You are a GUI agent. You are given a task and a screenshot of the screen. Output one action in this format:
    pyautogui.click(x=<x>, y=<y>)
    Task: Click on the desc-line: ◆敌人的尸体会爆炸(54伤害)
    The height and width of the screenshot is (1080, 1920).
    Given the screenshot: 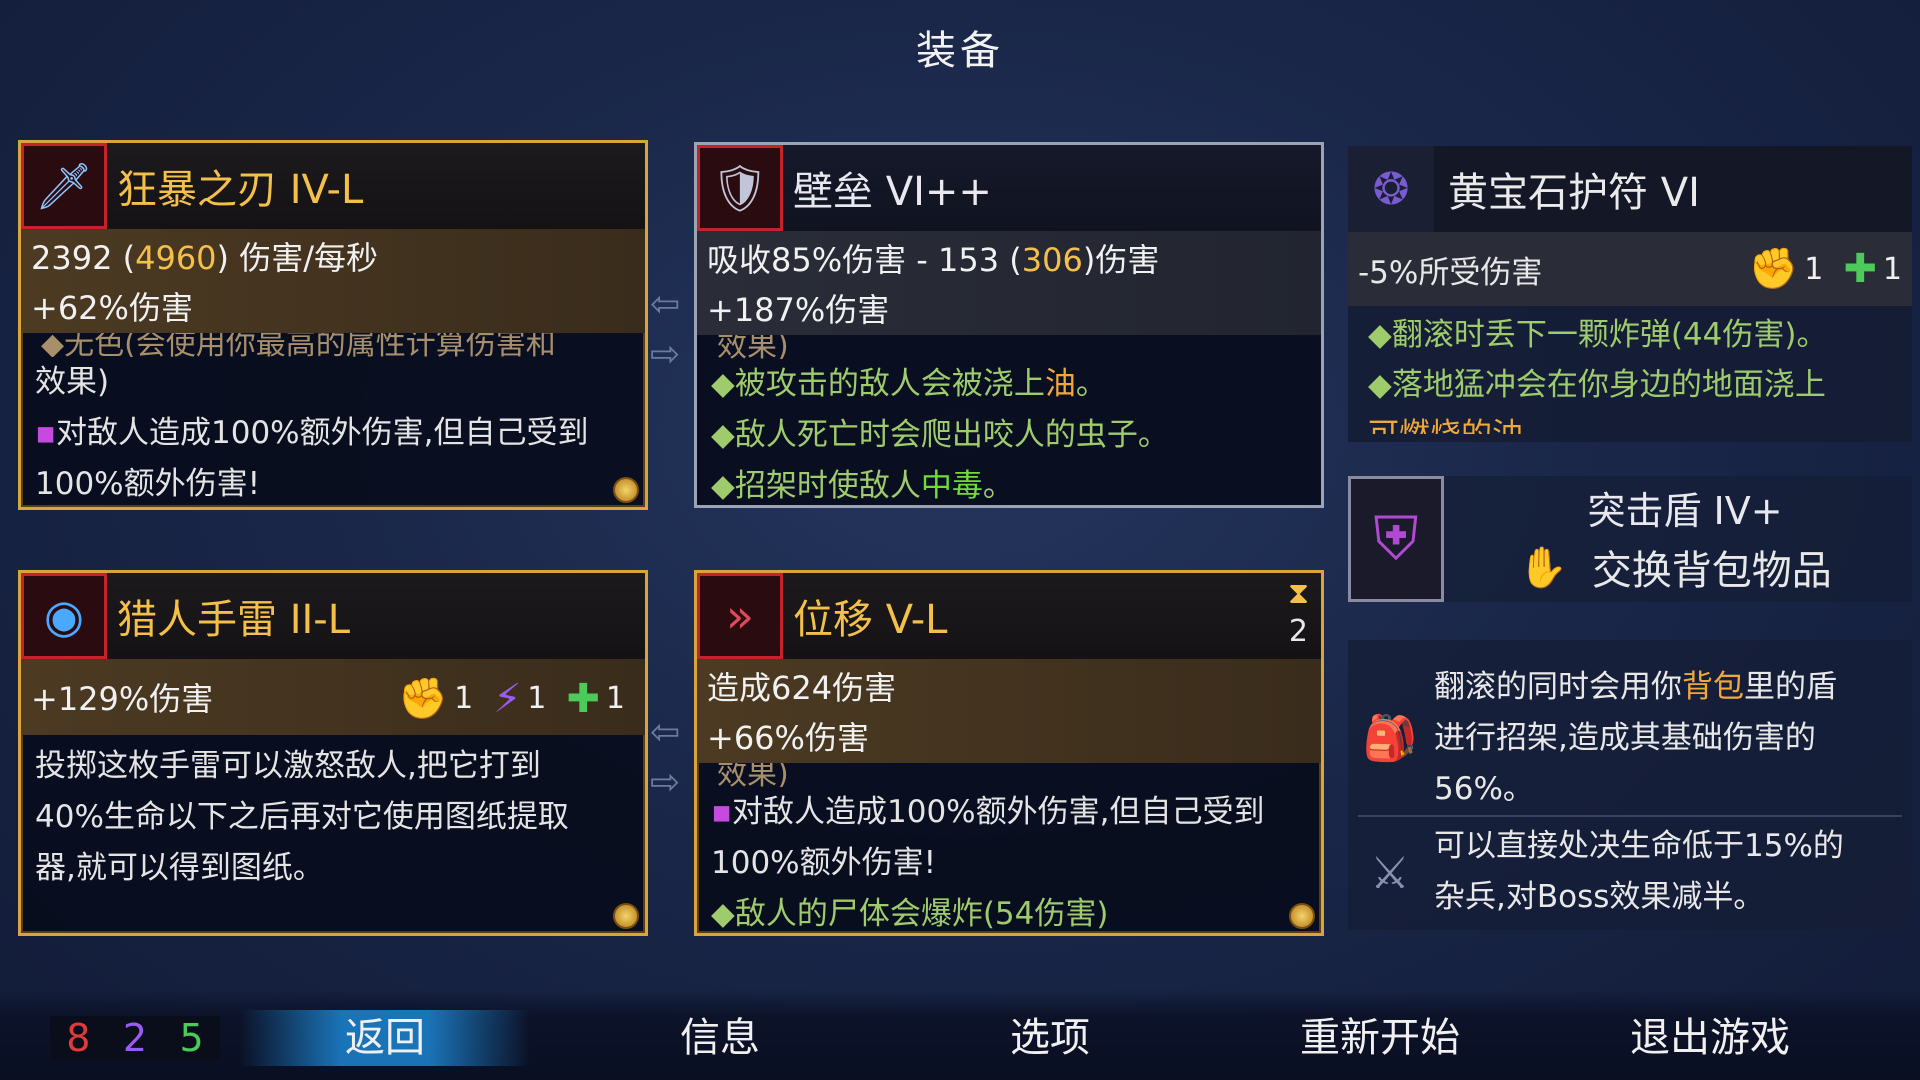 What is the action you would take?
    pyautogui.click(x=910, y=914)
    